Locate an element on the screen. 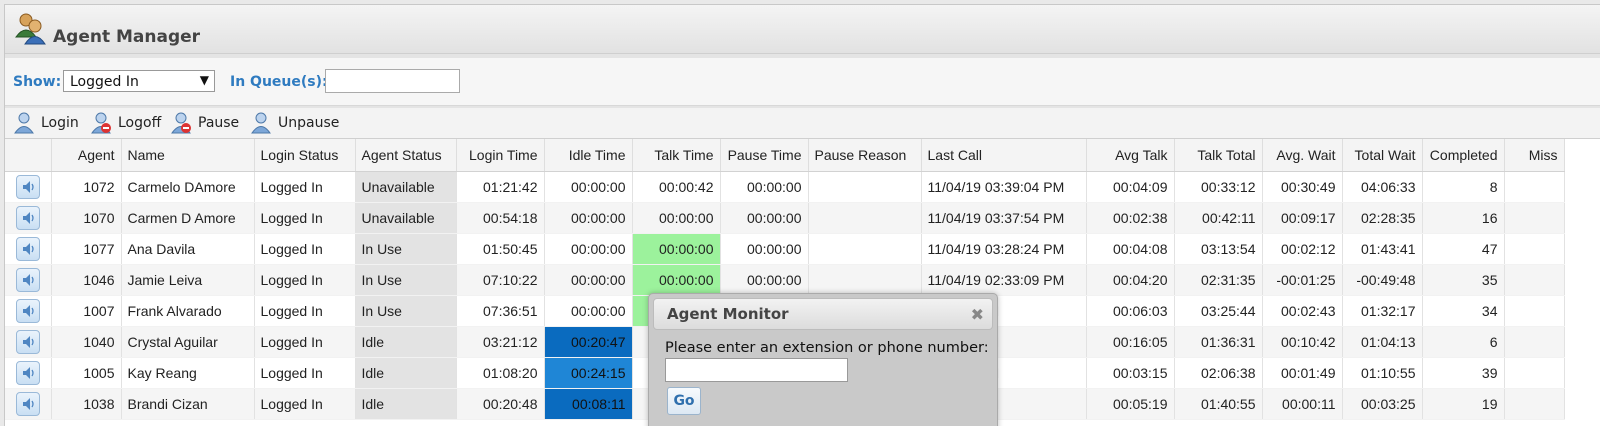  table-cell: Idle is located at coordinates (406, 342).